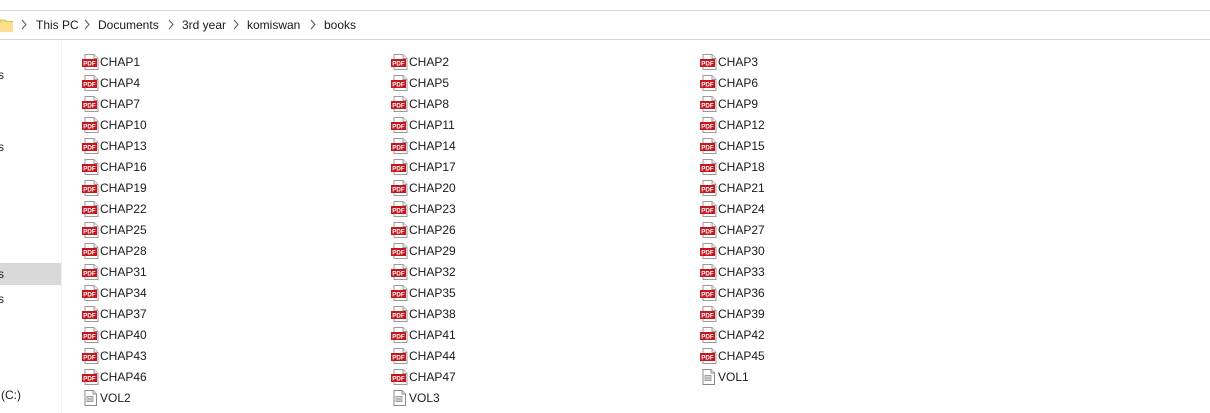 This screenshot has height=413, width=1210. I want to click on nav-item-3: s, so click(30, 274).